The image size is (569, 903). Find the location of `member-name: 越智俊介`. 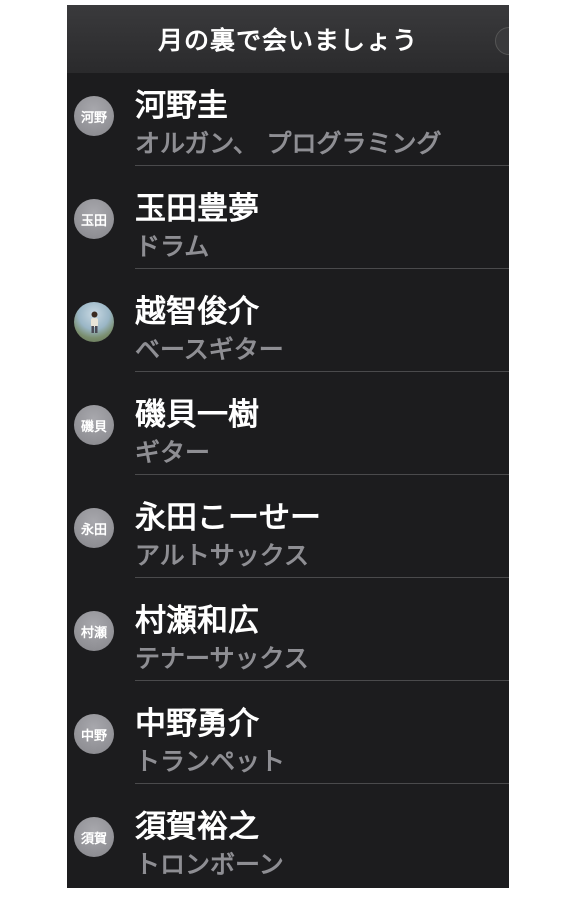

member-name: 越智俊介 is located at coordinates (197, 312).